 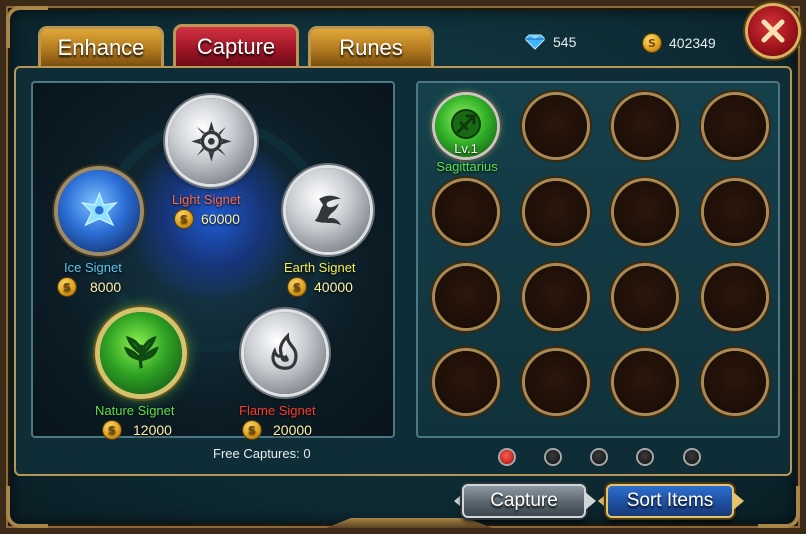 I want to click on sagittarius-icon, so click(x=466, y=124).